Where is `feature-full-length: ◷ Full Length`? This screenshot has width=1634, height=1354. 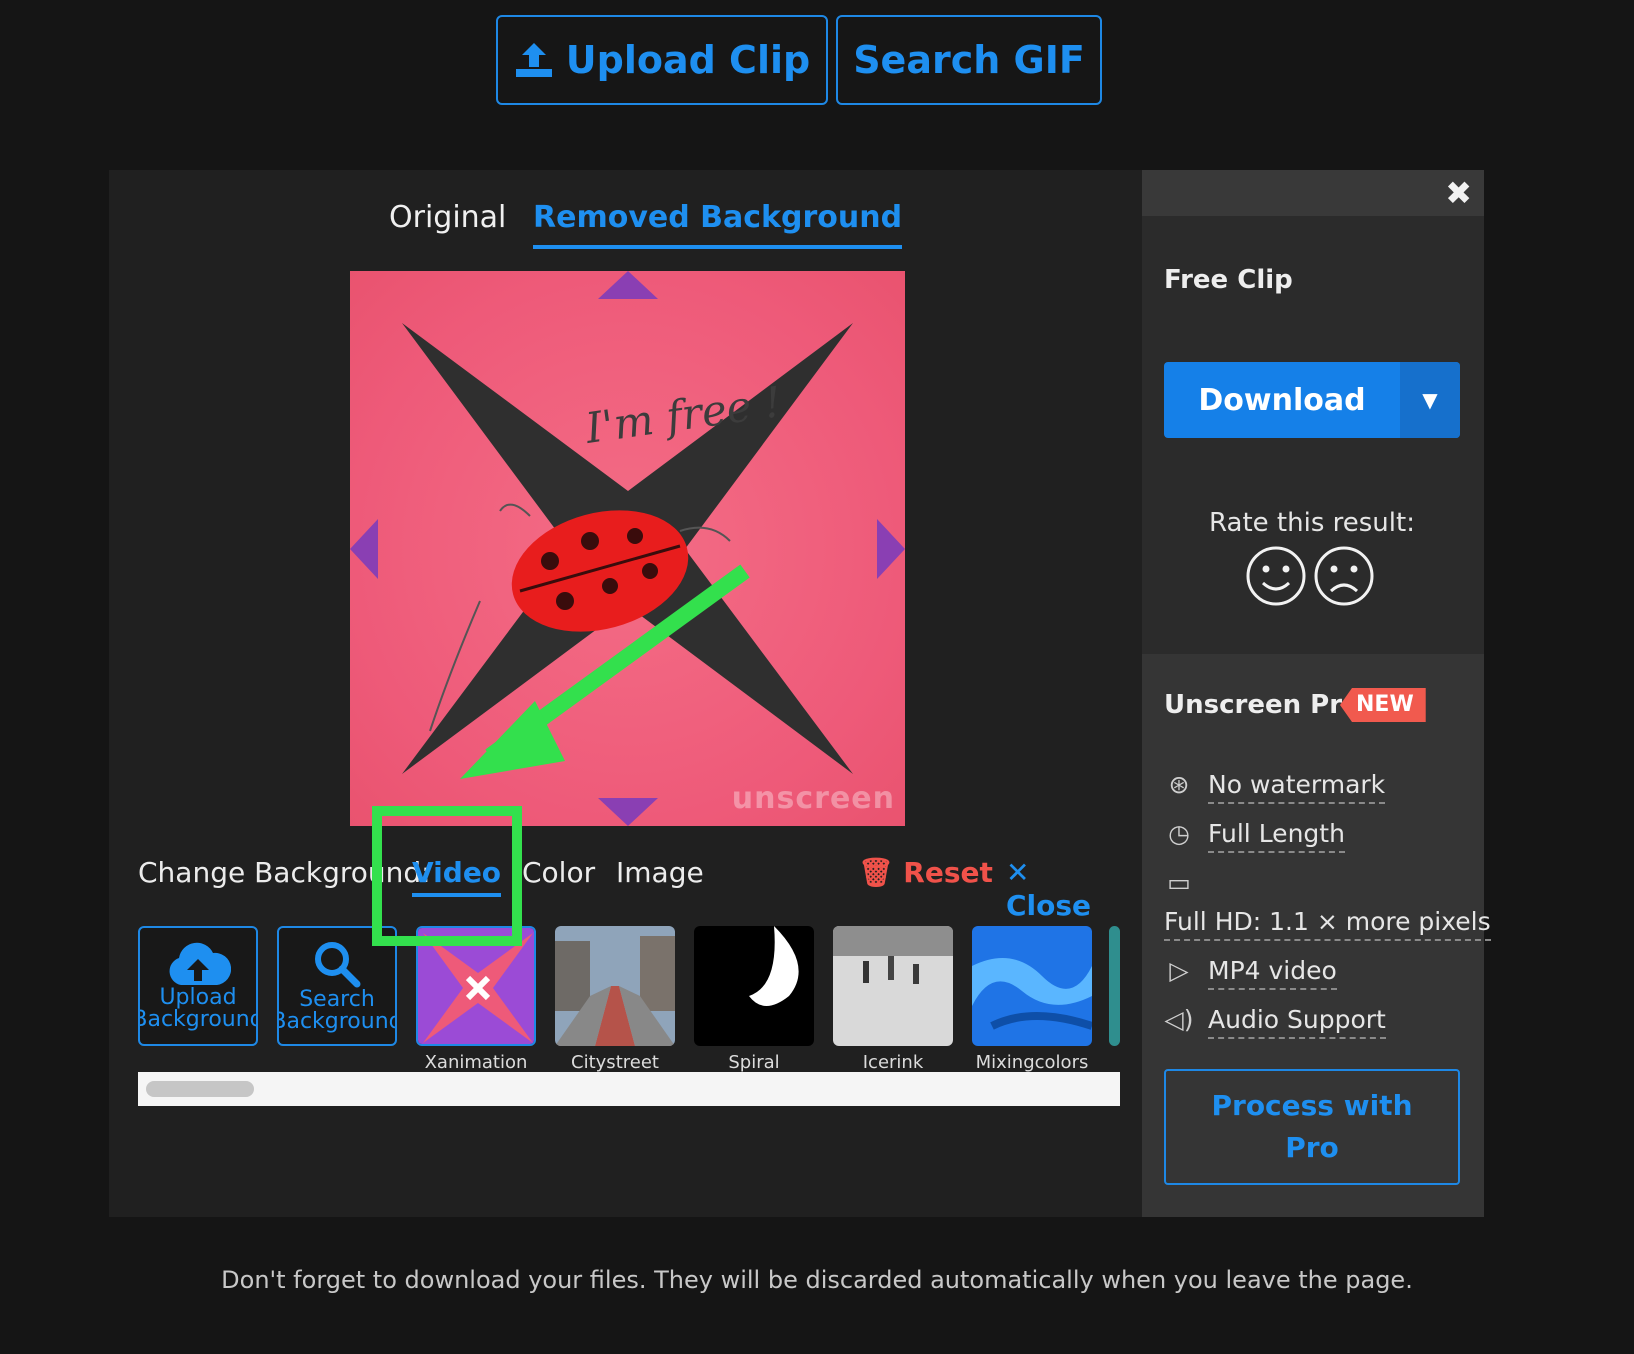 feature-full-length: ◷ Full Length is located at coordinates (1254, 836).